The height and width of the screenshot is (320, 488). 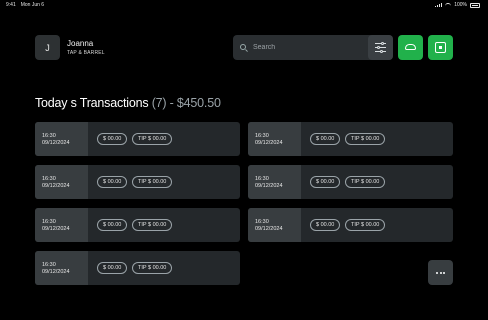 What do you see at coordinates (11, 5) in the screenshot?
I see `status-time: 9:41` at bounding box center [11, 5].